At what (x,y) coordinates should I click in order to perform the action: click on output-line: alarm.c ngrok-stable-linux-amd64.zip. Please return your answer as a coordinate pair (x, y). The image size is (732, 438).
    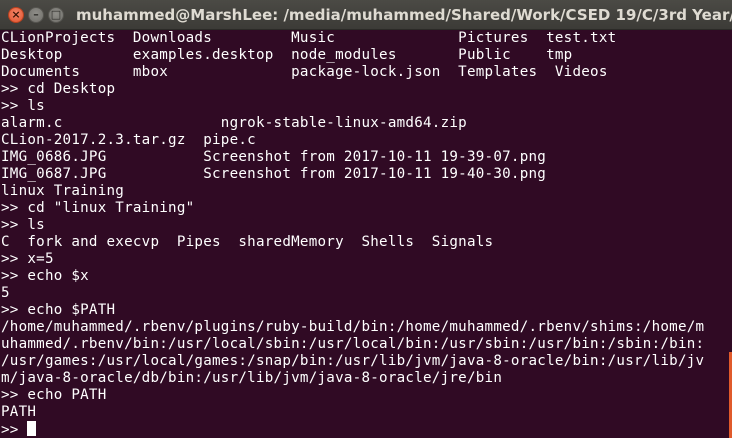
    Looking at the image, I should click on (234, 123).